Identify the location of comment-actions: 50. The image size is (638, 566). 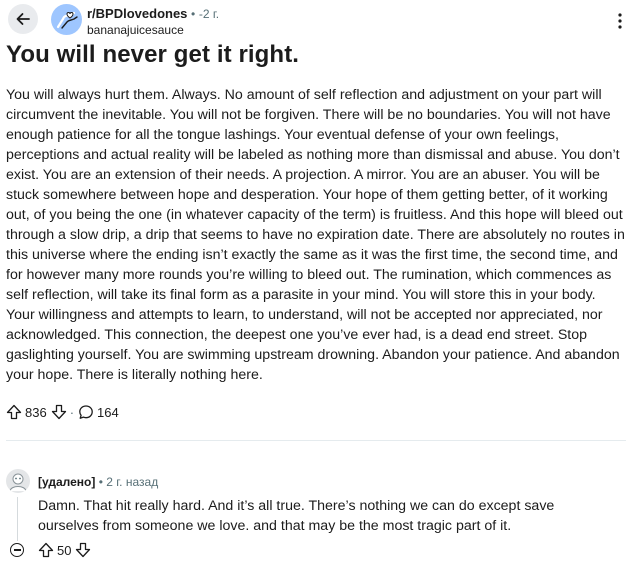
(64, 550).